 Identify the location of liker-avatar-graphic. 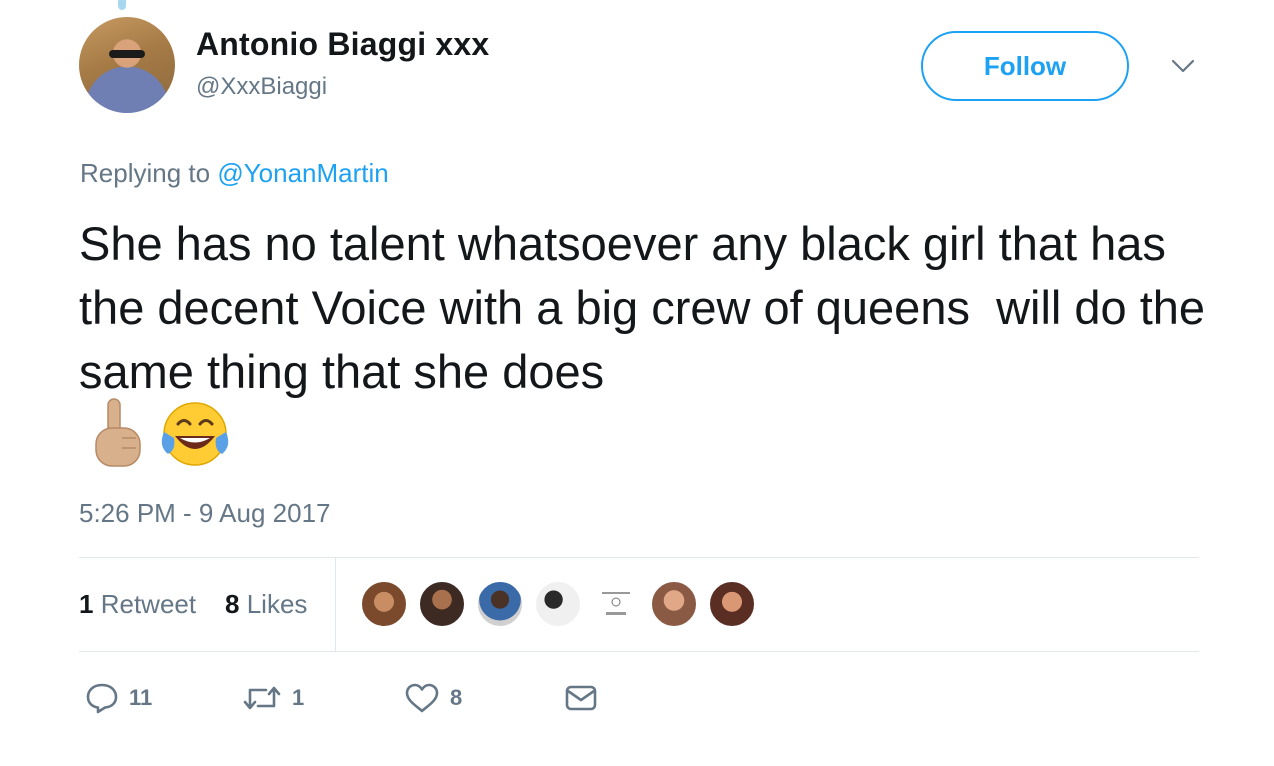
(616, 603).